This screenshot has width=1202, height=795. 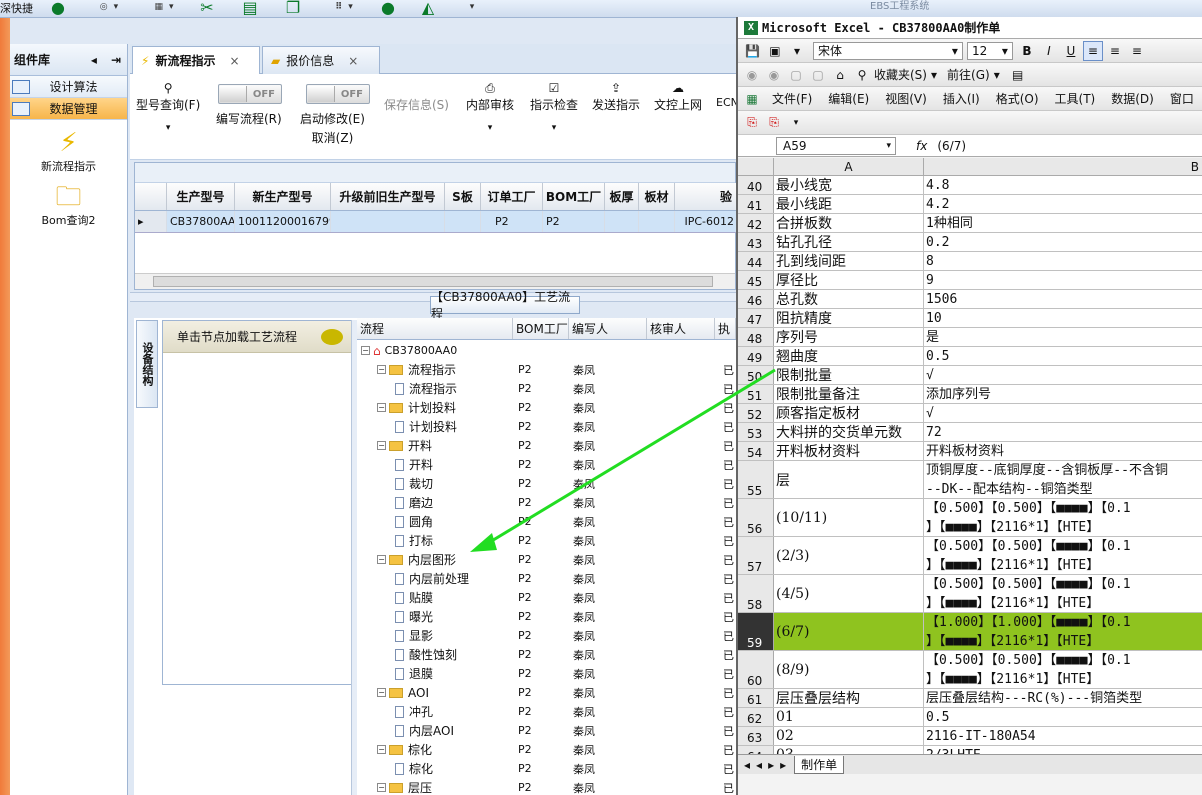 I want to click on chevron-left-icon: ◂, so click(x=94, y=60).